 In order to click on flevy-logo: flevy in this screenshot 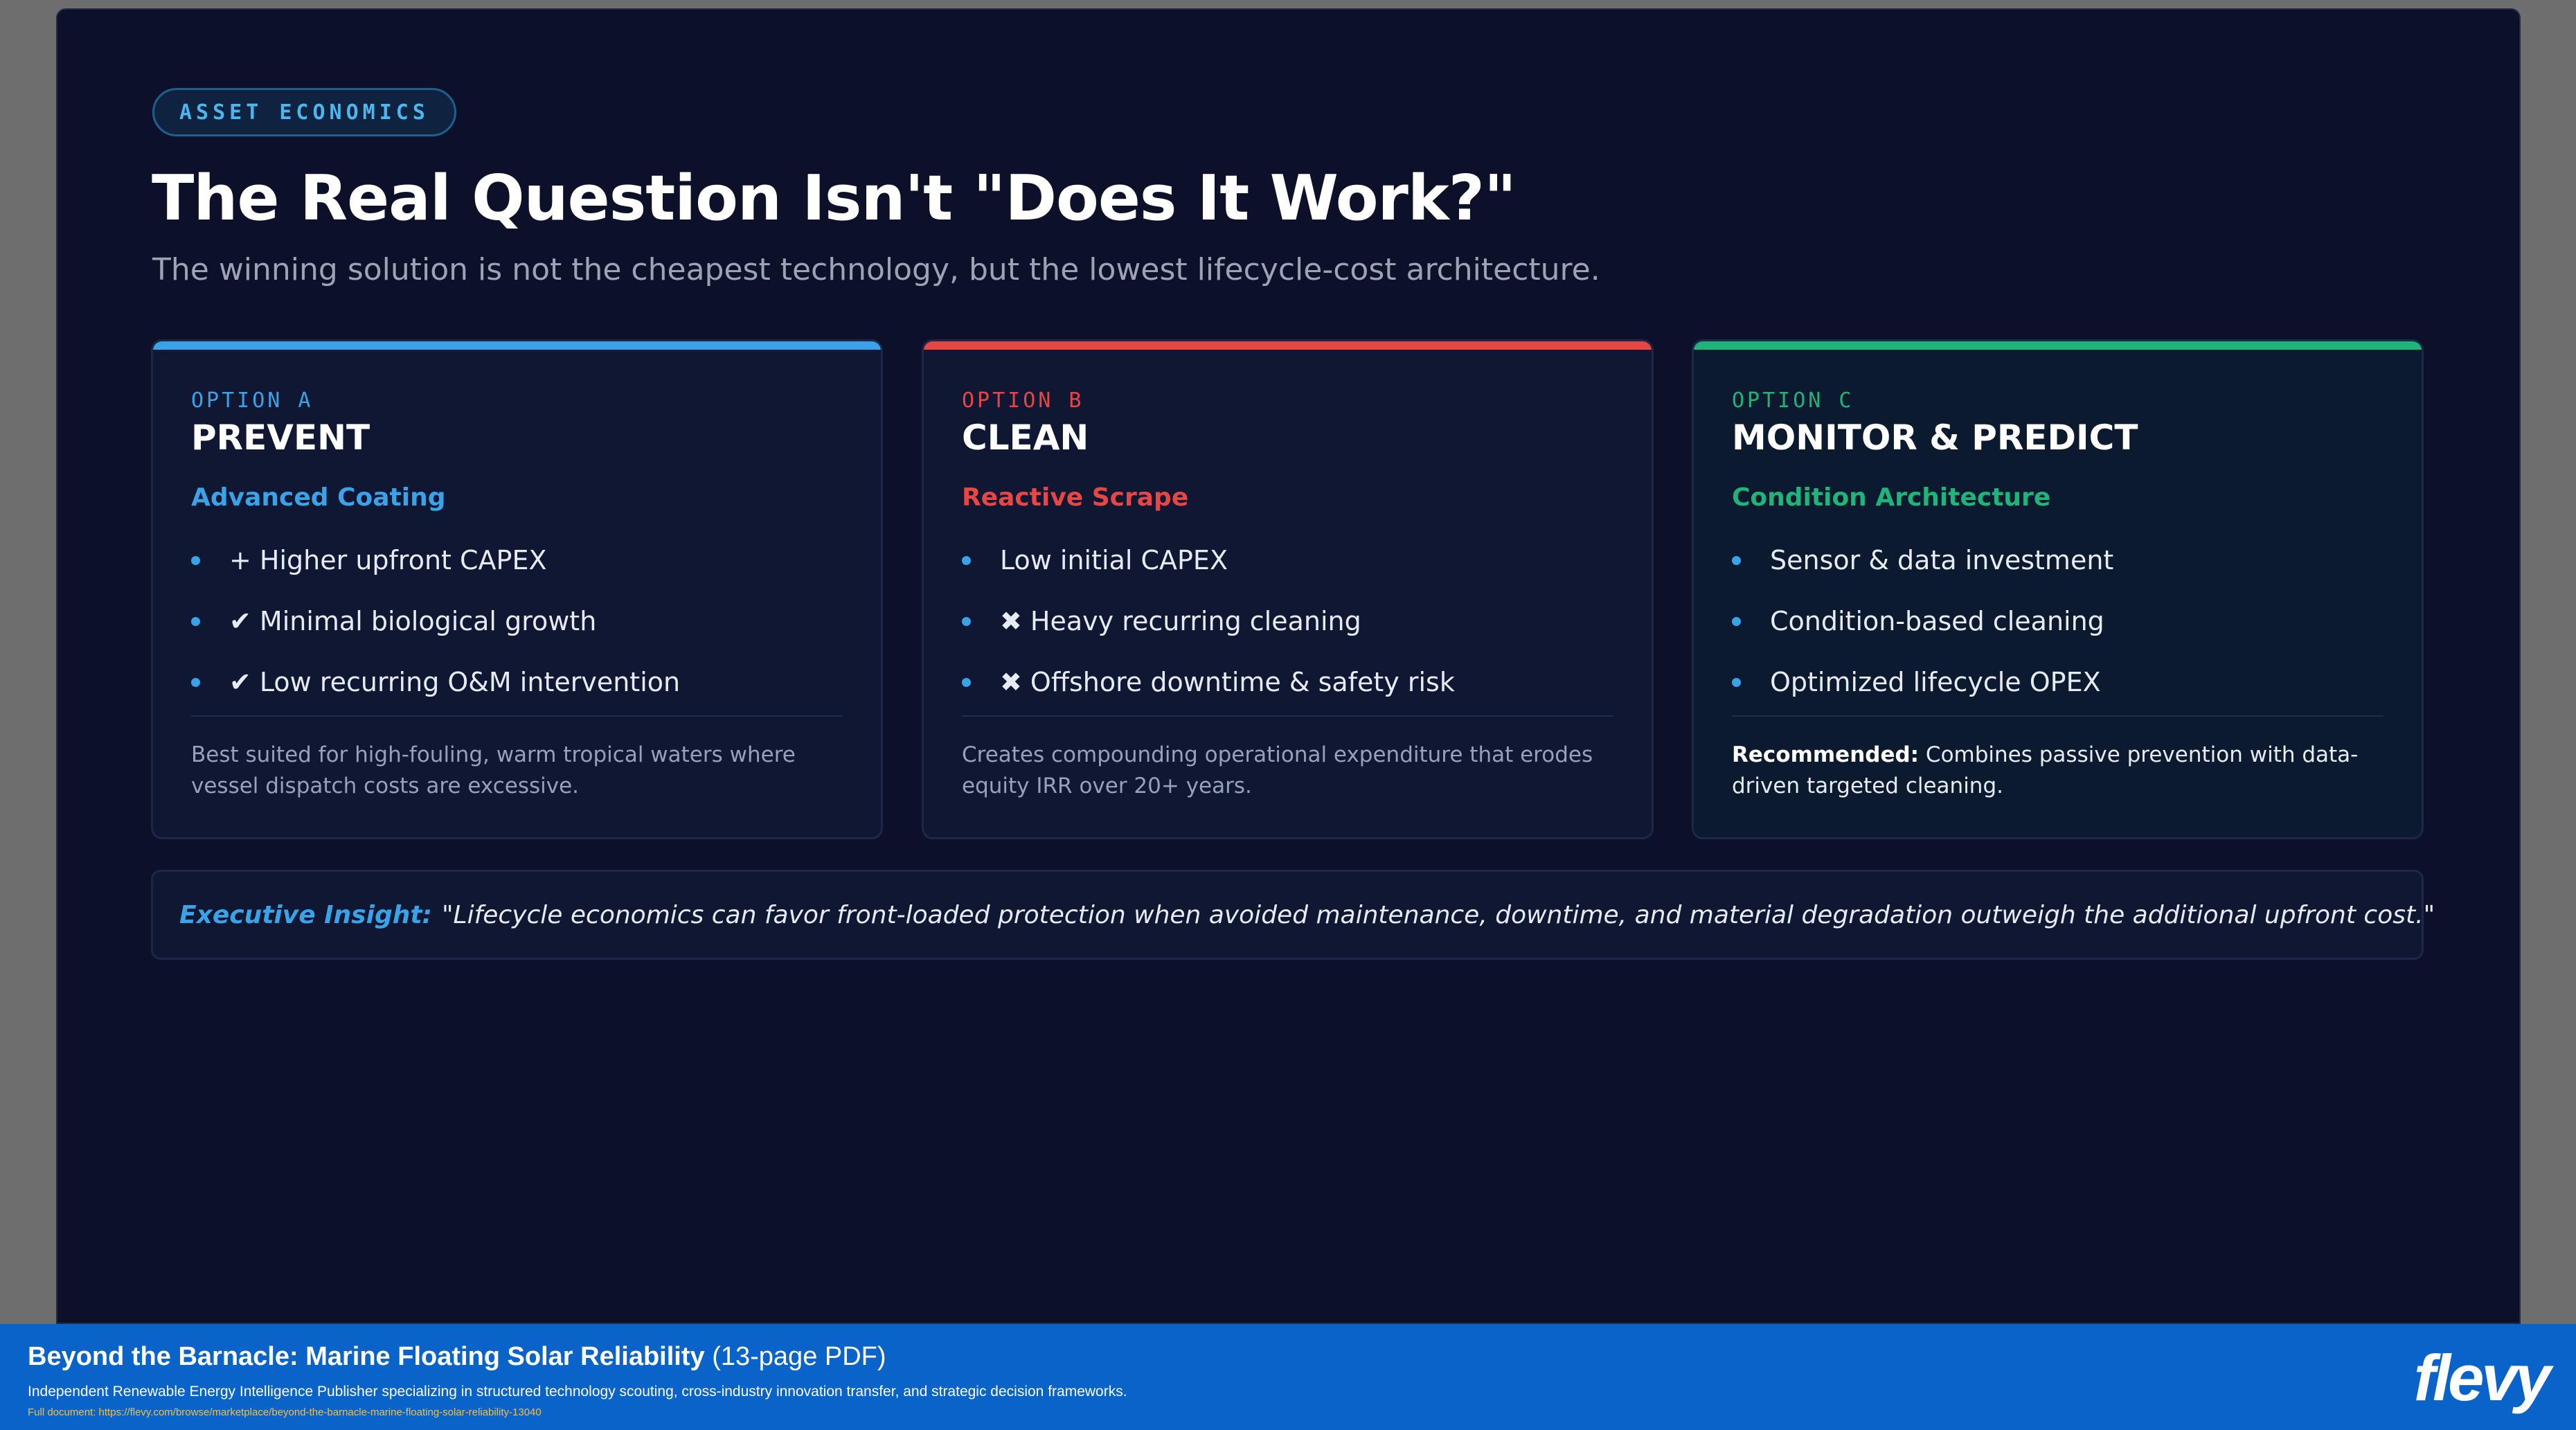, I will do `click(2482, 1378)`.